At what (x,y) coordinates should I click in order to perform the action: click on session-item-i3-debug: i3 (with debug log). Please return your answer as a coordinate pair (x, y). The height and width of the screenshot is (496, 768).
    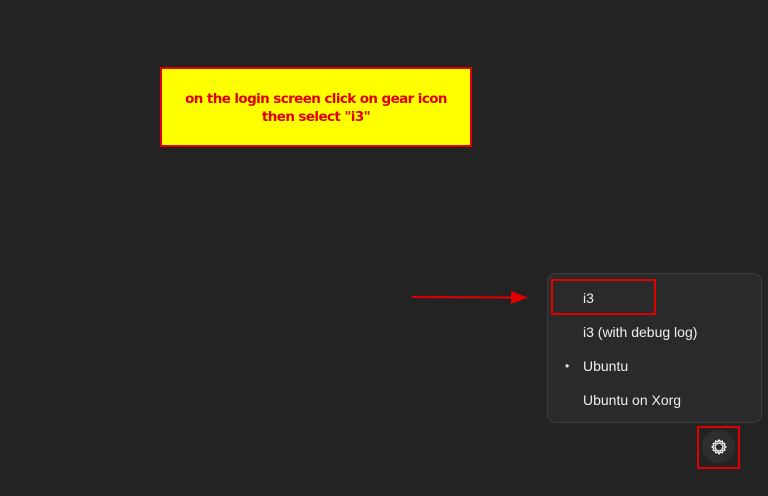
    Looking at the image, I should click on (654, 332).